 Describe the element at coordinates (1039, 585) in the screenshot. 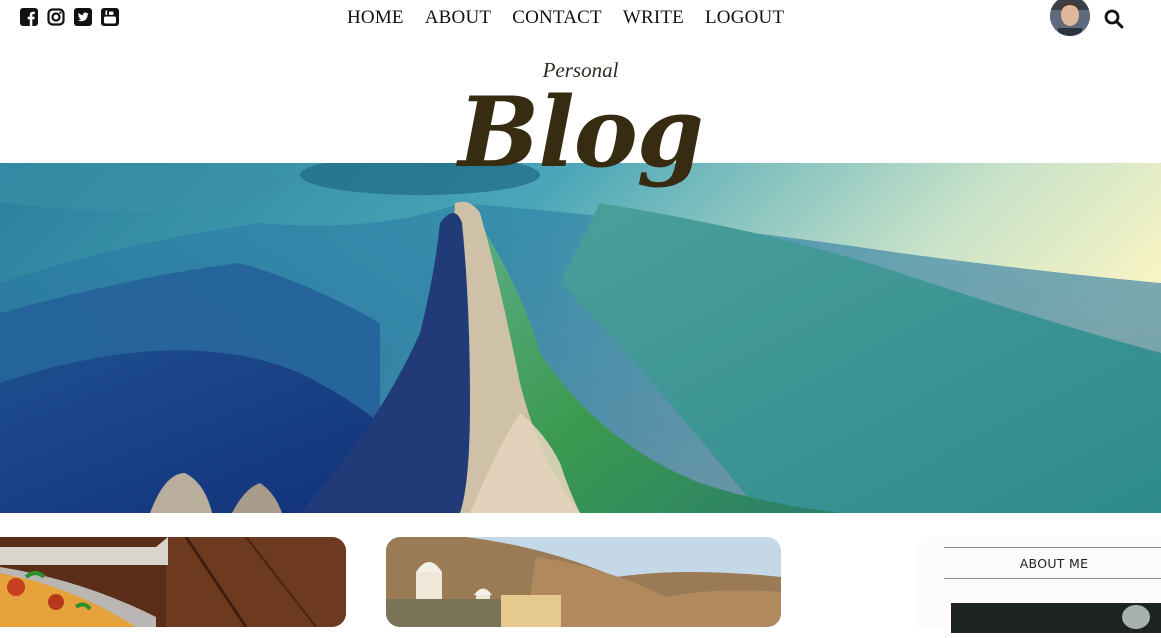

I see `sidebar: ABOUT ME` at that location.